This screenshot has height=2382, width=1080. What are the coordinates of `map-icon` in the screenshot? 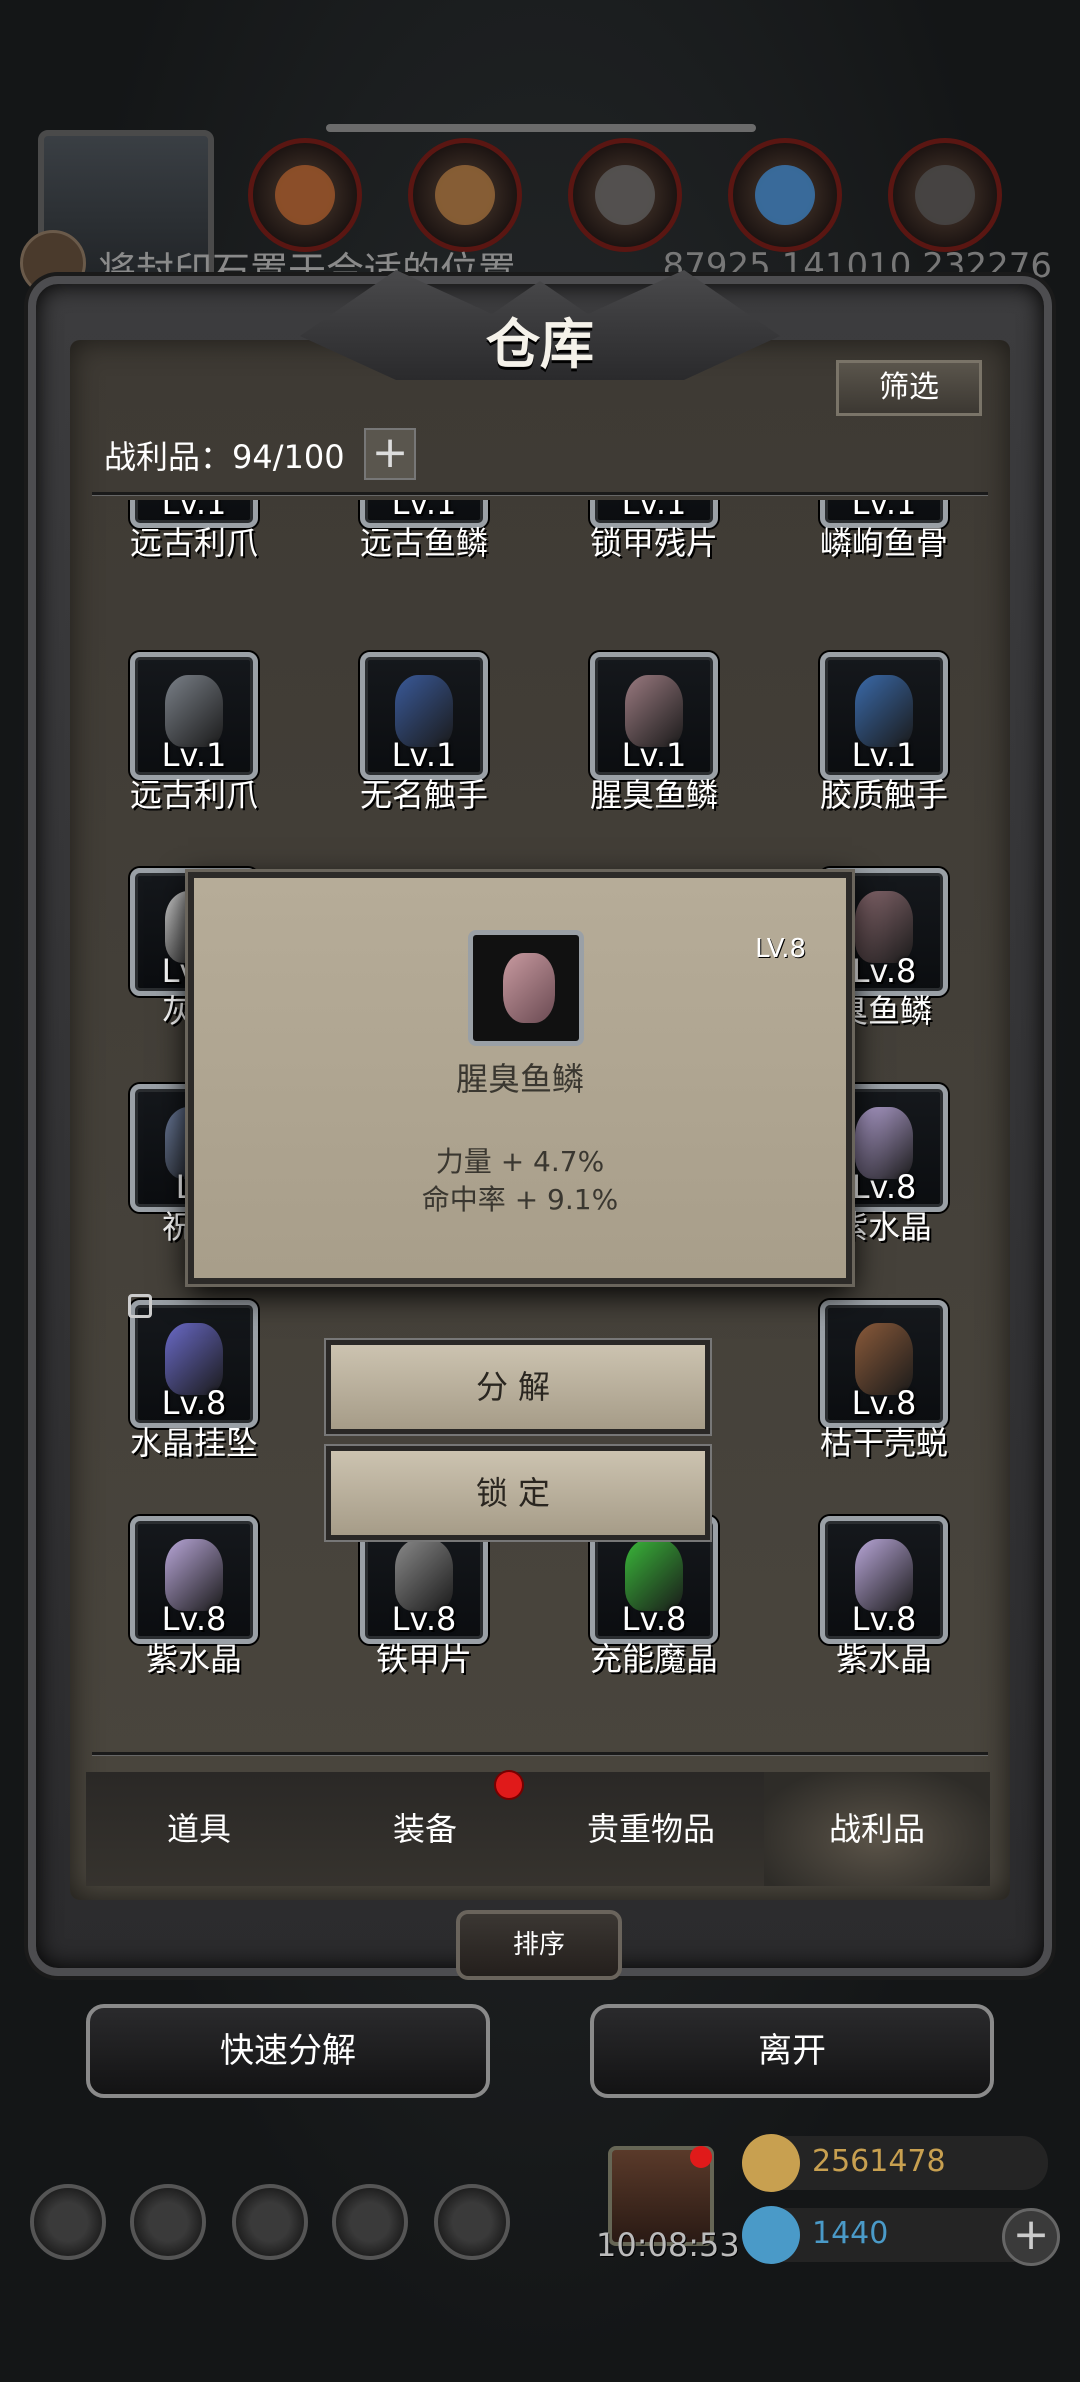 It's located at (270, 2222).